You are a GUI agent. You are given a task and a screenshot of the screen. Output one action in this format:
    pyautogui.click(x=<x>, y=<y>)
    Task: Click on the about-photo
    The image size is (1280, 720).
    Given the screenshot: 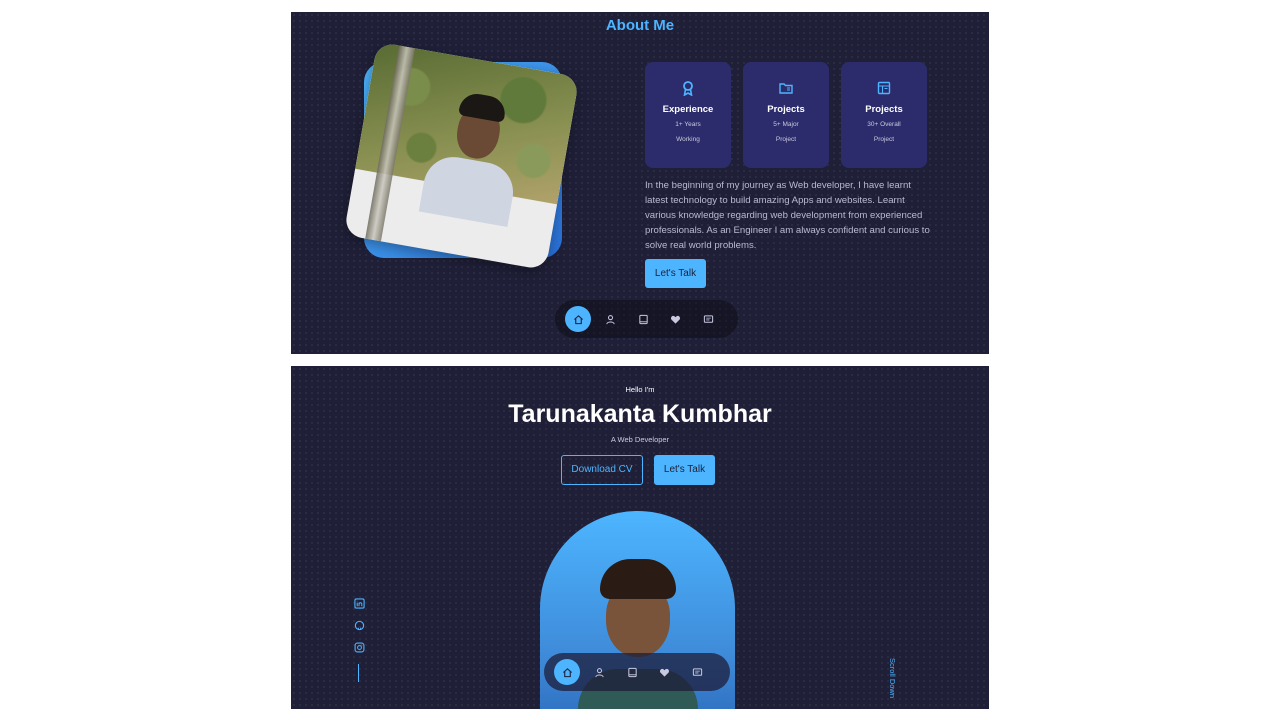 What is the action you would take?
    pyautogui.click(x=461, y=156)
    